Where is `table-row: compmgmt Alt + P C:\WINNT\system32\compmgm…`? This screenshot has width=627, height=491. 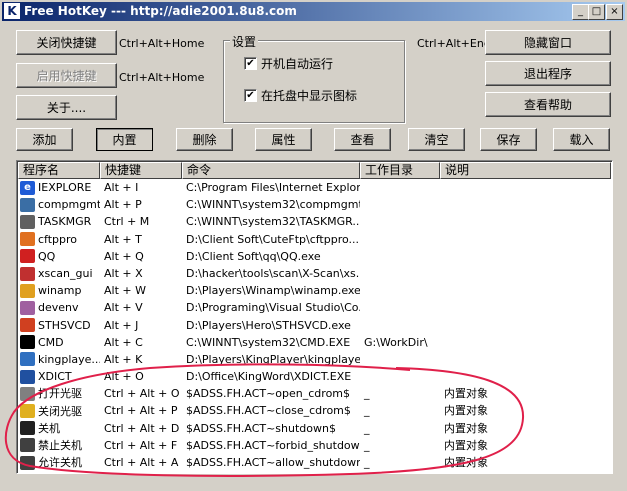 table-row: compmgmt Alt + P C:\WINNT\system32\compmgm… is located at coordinates (314, 204).